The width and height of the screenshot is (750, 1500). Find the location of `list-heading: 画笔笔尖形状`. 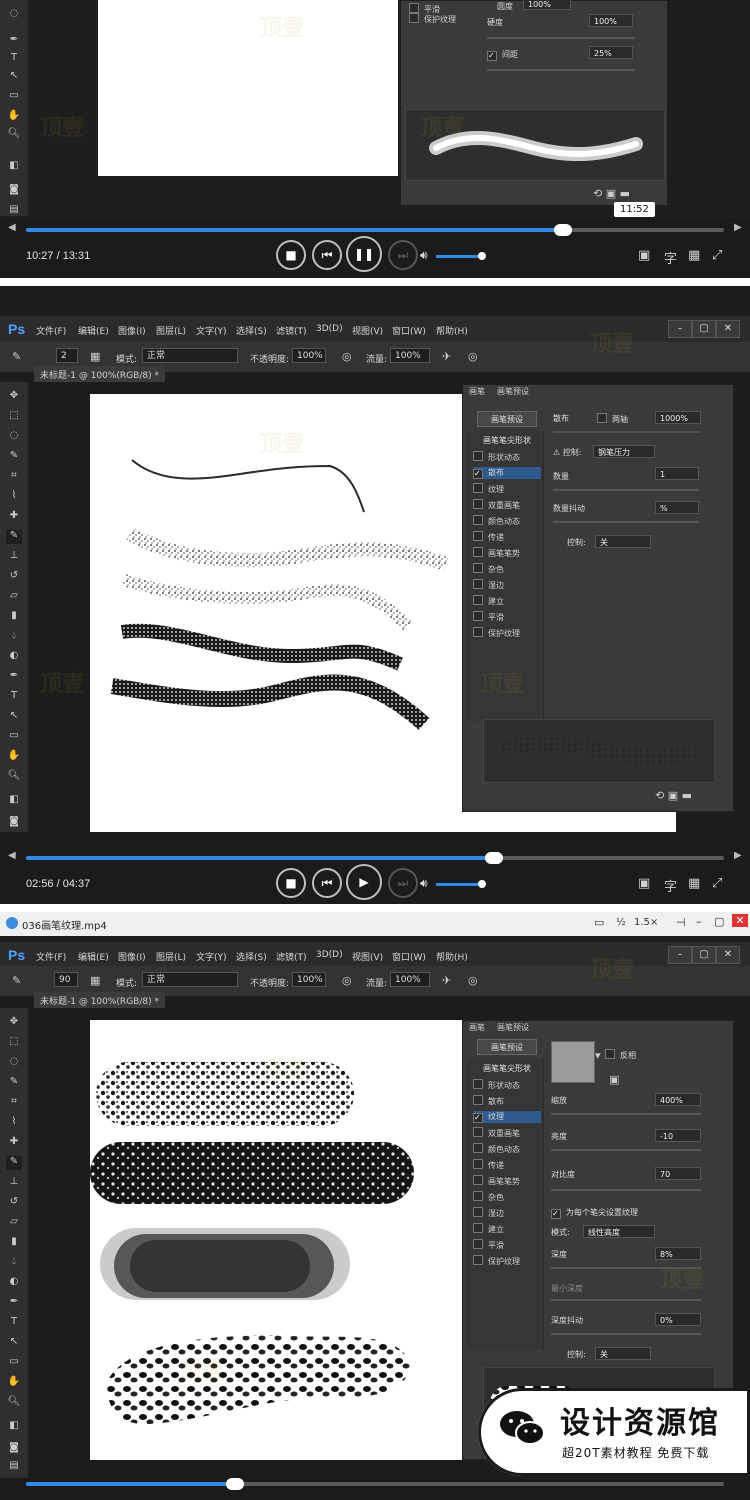

list-heading: 画笔笔尖形状 is located at coordinates (507, 1068).